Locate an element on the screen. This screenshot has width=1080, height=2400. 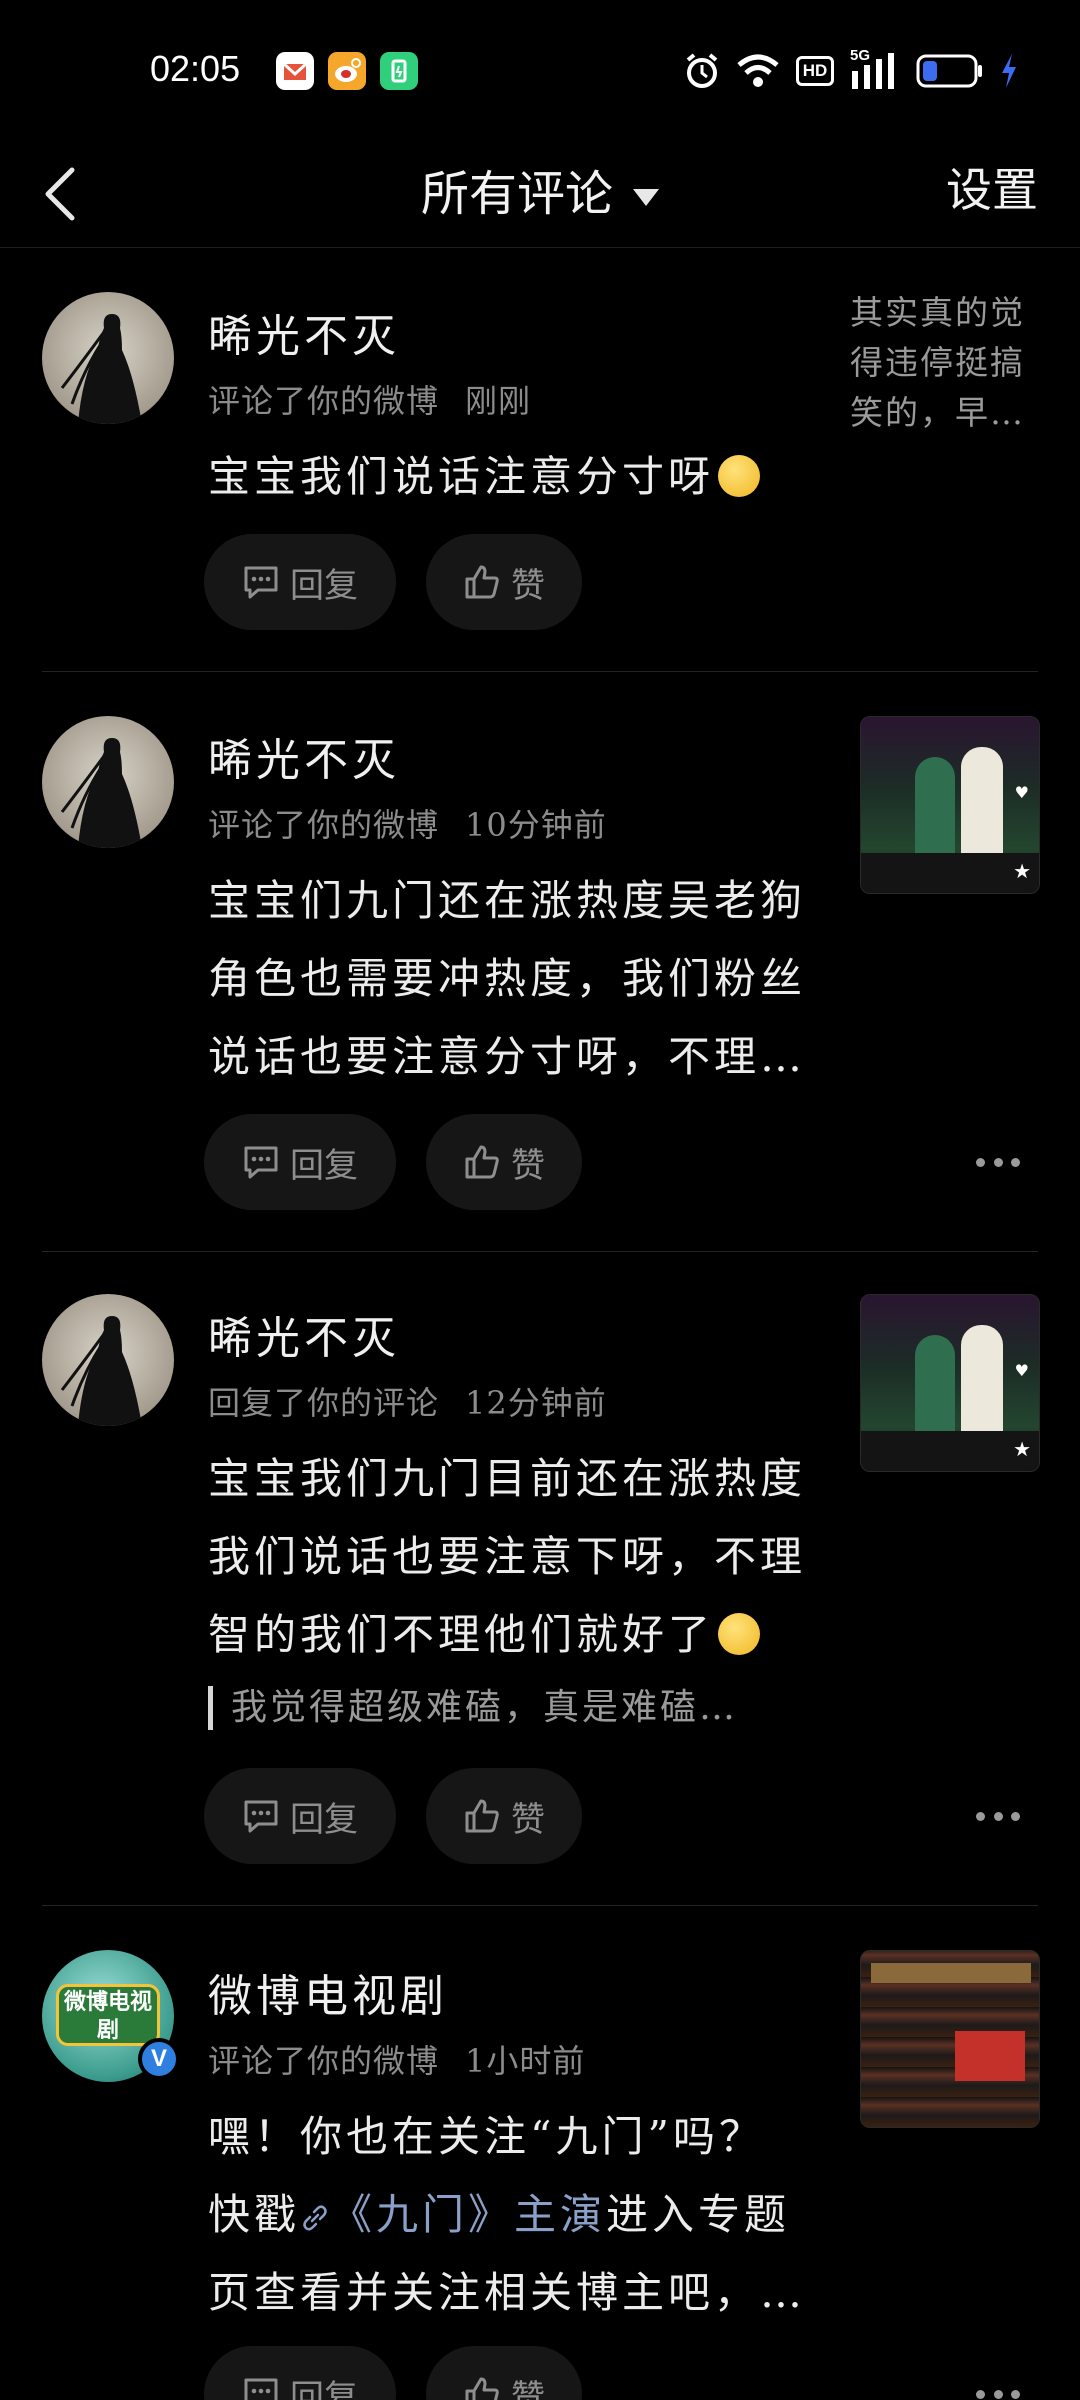
comment-time: 12分钟前 is located at coordinates (536, 1403).